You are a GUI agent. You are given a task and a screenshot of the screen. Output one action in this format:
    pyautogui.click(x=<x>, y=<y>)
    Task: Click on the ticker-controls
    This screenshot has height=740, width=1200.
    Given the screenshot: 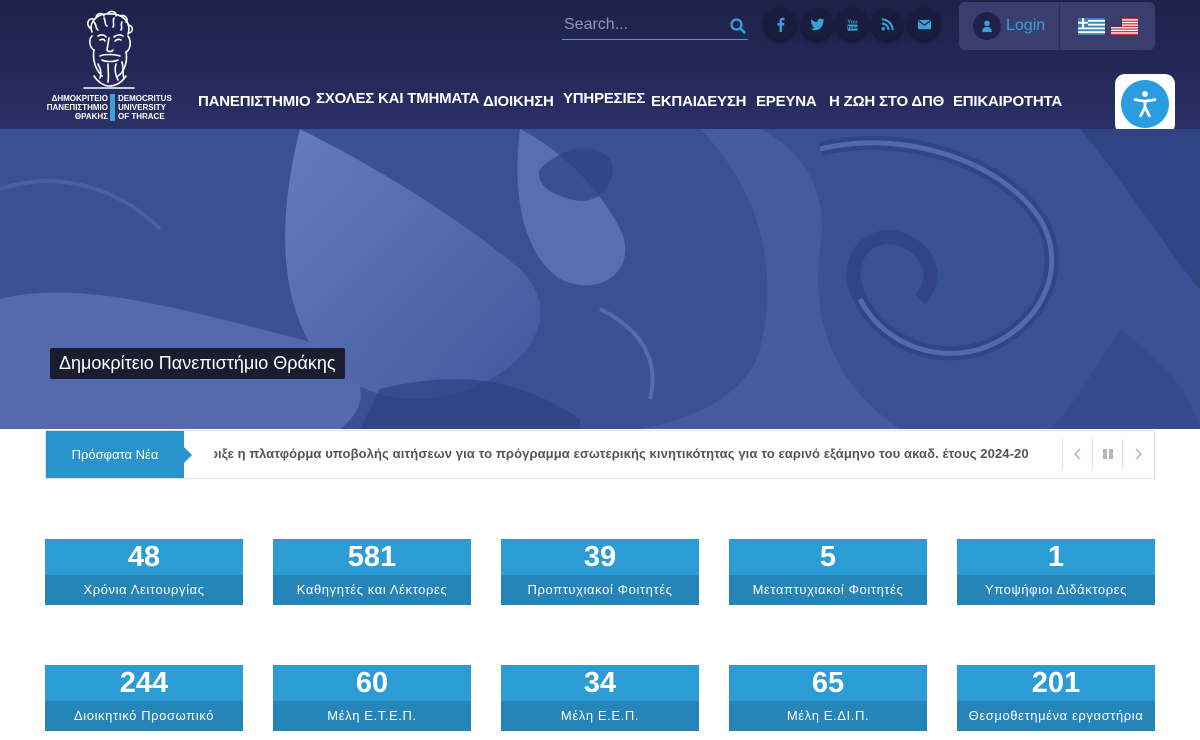 What is the action you would take?
    pyautogui.click(x=1108, y=454)
    